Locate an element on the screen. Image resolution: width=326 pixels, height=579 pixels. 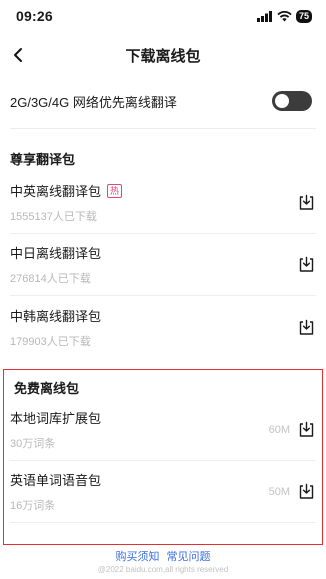
nav-bar: 下载离线包 is located at coordinates (163, 55).